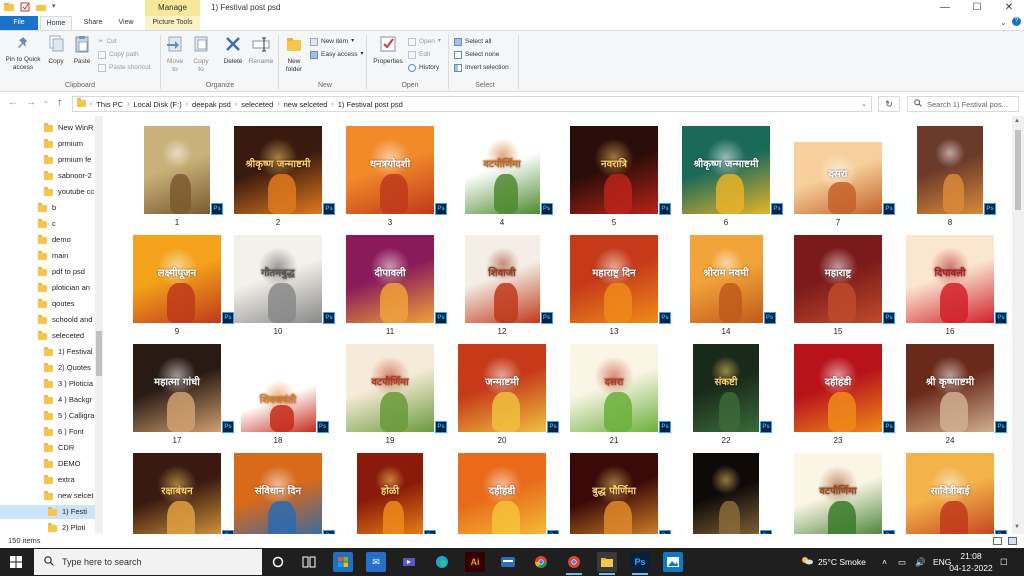 The height and width of the screenshot is (576, 1024). Describe the element at coordinates (177, 279) in the screenshot. I see `file-thumbnail: लक्ष्मीपूजन` at that location.